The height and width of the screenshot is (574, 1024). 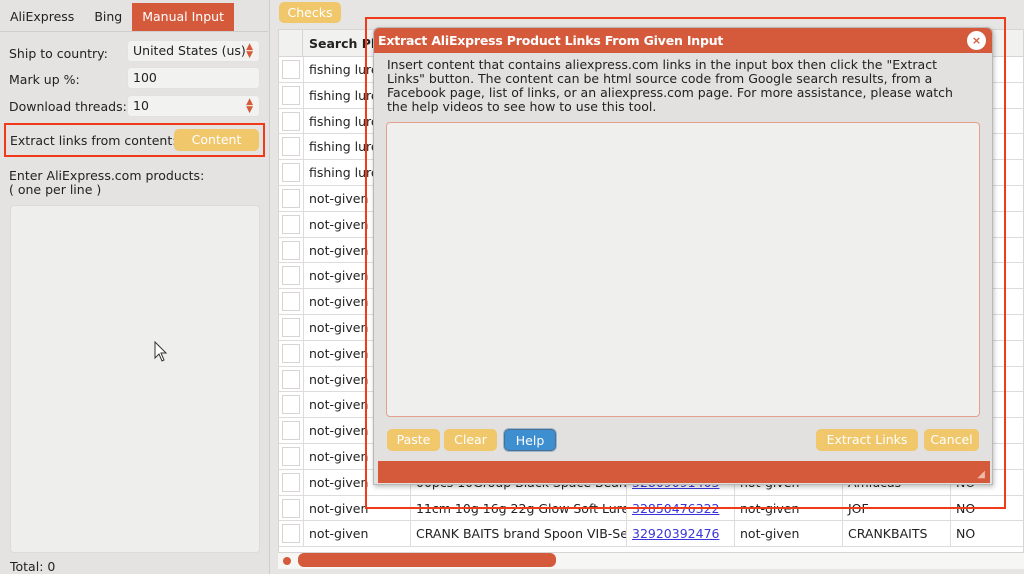 What do you see at coordinates (55, 189) in the screenshot?
I see `products-label-line2: ( one per line )` at bounding box center [55, 189].